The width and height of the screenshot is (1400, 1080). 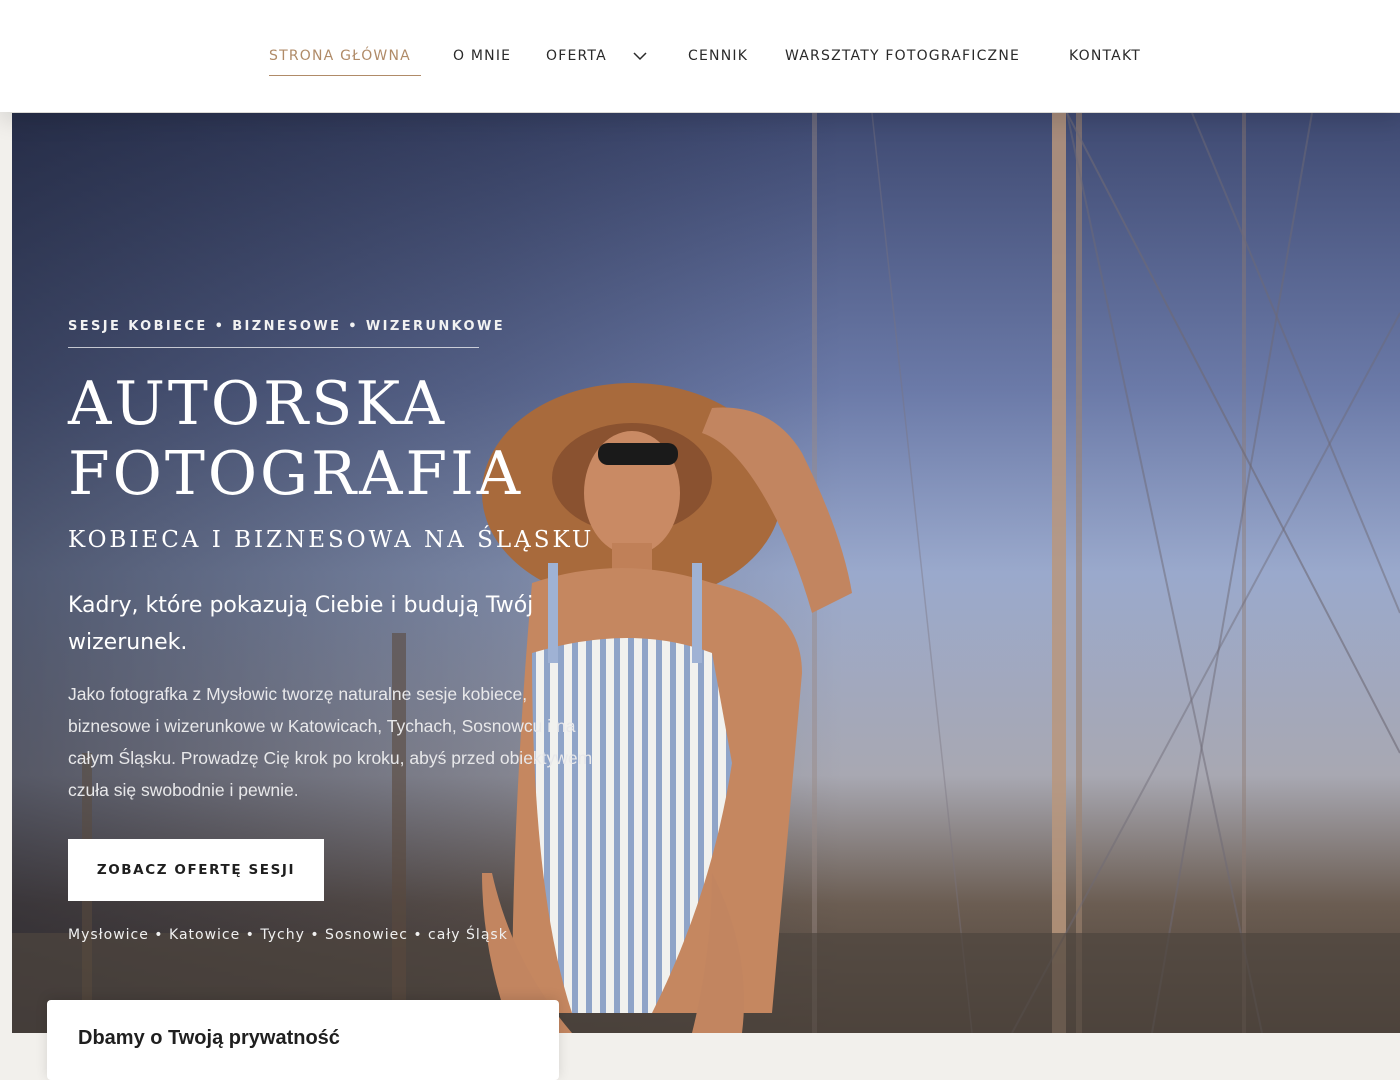 What do you see at coordinates (196, 870) in the screenshot?
I see `see-offer-button: ZOBACZ OFERTĘ SESJI` at bounding box center [196, 870].